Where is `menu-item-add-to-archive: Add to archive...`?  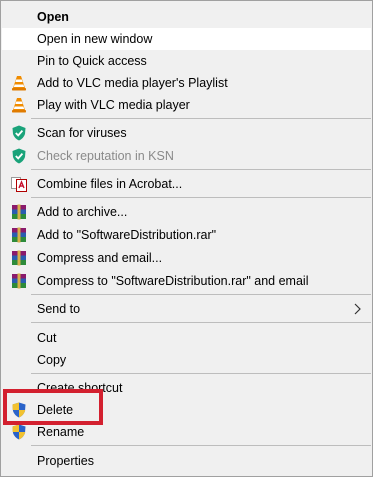
menu-item-add-to-archive: Add to archive... is located at coordinates (186, 212).